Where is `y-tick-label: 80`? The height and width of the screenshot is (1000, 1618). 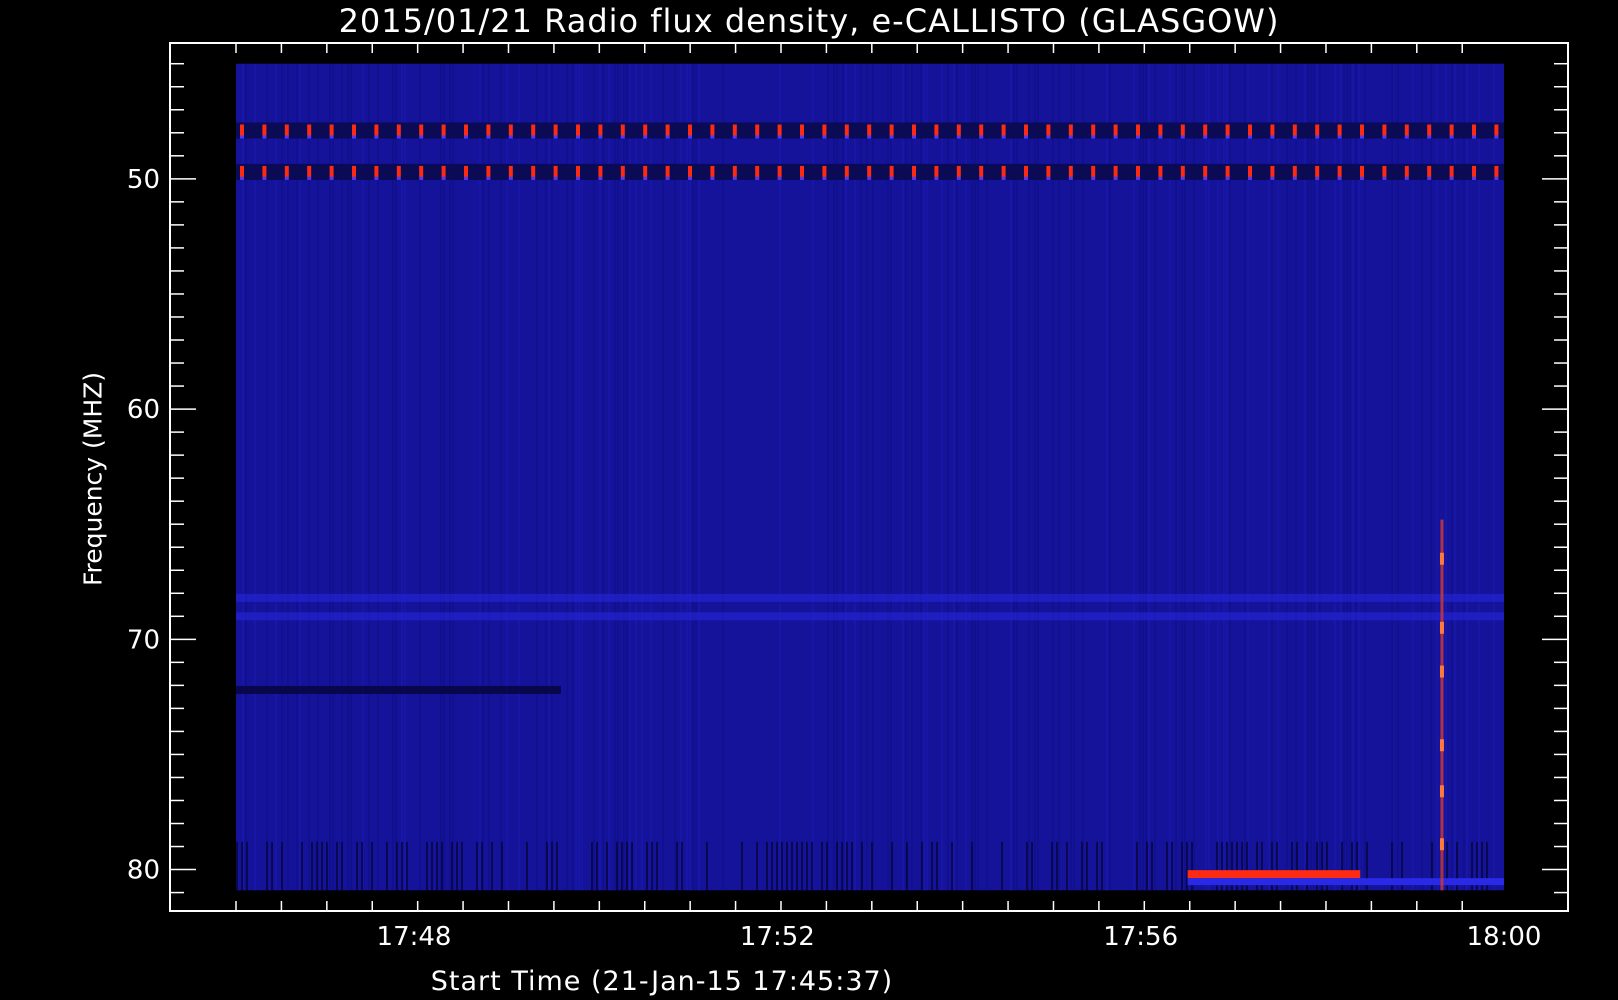
y-tick-label: 80 is located at coordinates (143, 871).